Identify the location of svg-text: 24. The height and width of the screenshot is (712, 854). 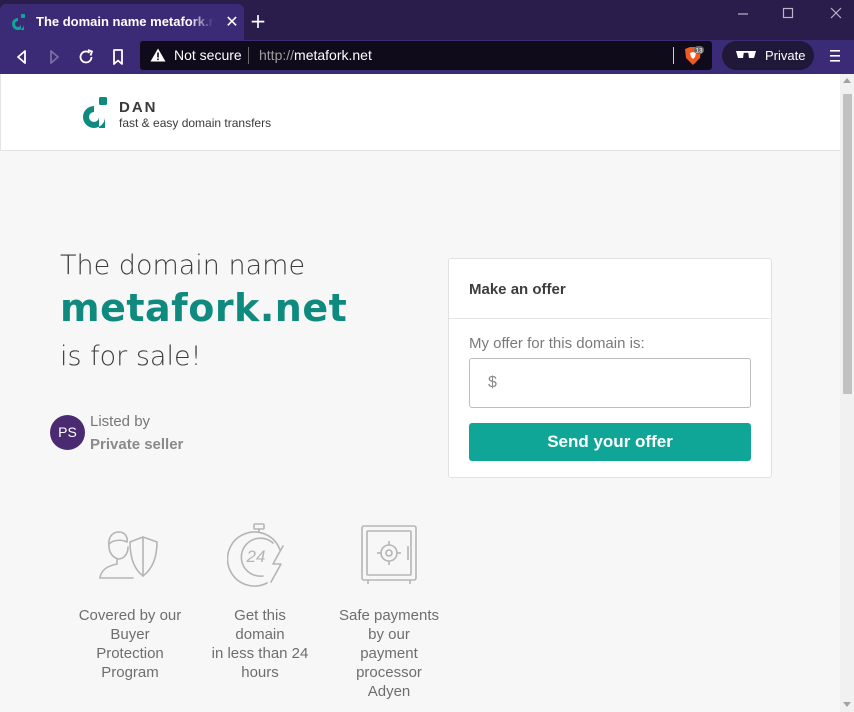
(256, 556).